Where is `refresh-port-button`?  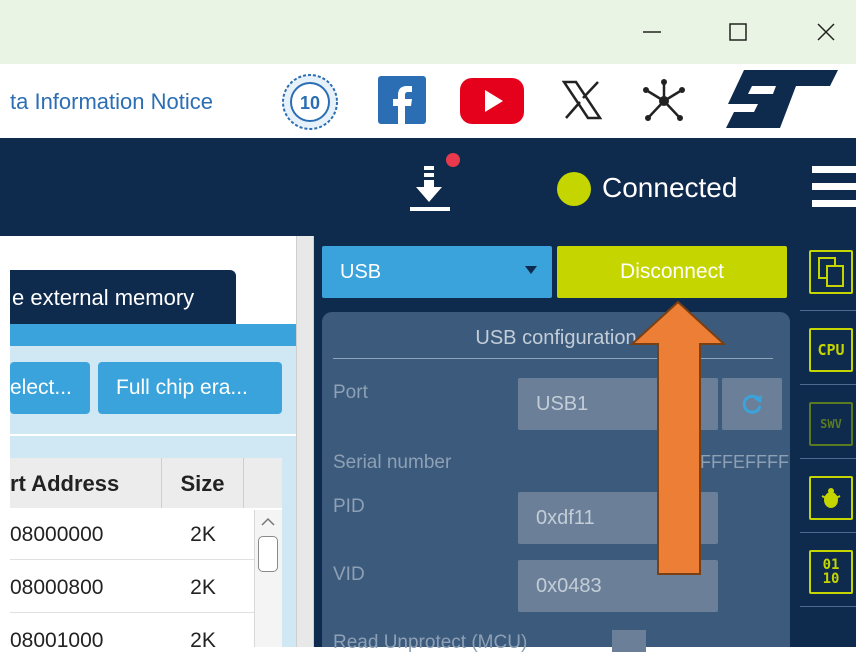
refresh-port-button is located at coordinates (752, 404).